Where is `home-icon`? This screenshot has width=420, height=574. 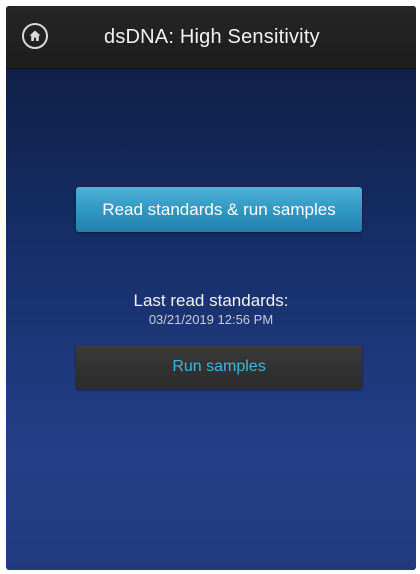 home-icon is located at coordinates (35, 35).